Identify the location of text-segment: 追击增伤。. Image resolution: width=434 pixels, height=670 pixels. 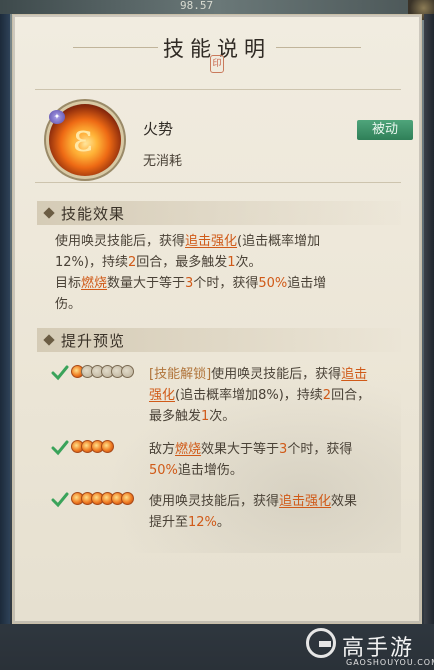
(210, 470).